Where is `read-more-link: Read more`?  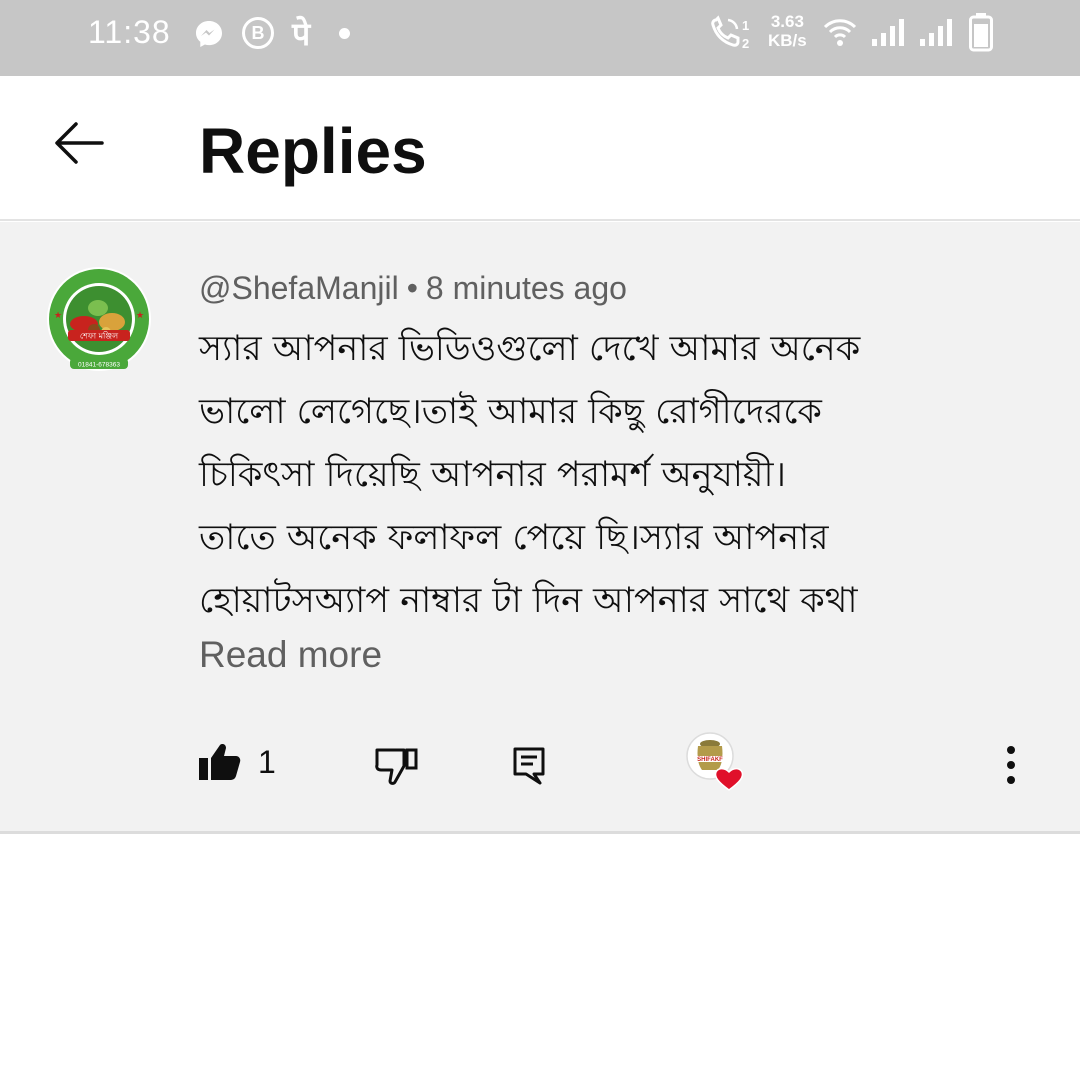
read-more-link: Read more is located at coordinates (290, 655).